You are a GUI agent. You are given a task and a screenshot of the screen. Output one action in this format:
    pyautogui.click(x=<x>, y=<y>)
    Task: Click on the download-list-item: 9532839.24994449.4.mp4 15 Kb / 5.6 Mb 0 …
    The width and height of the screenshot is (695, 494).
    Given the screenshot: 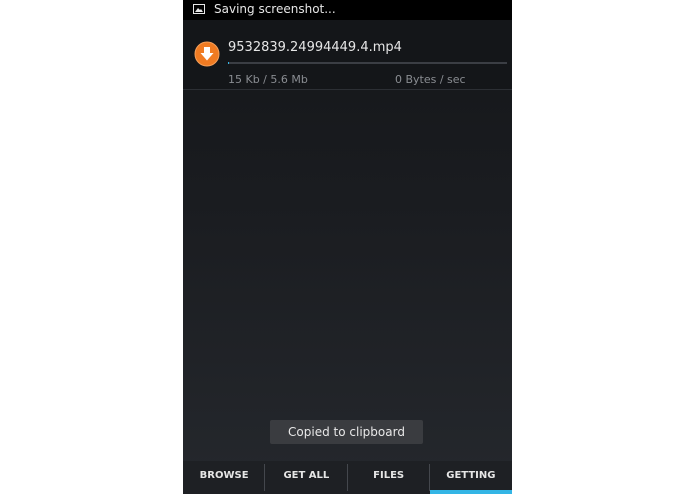 What is the action you would take?
    pyautogui.click(x=347, y=54)
    